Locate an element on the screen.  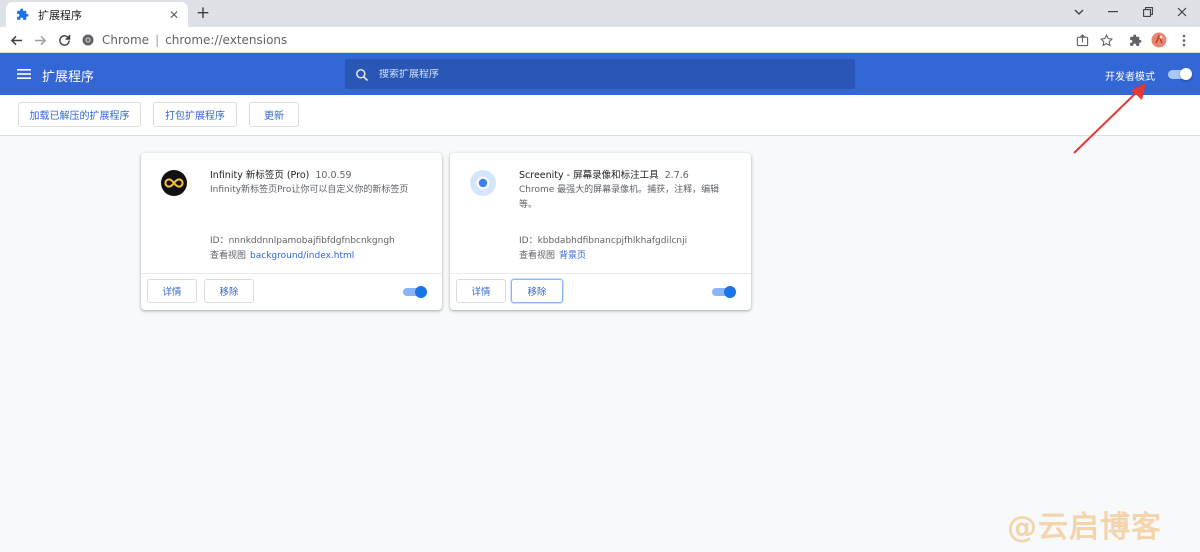
close-icon: ✕ is located at coordinates (174, 15).